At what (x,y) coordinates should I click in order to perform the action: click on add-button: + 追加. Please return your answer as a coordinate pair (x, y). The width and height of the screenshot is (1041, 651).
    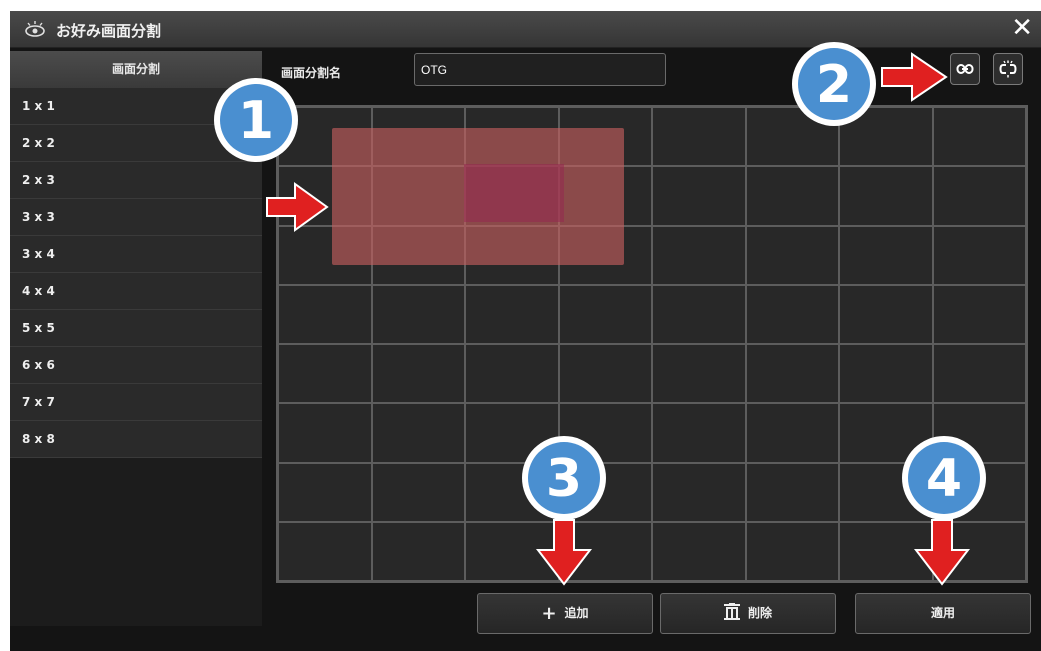
    Looking at the image, I should click on (565, 613).